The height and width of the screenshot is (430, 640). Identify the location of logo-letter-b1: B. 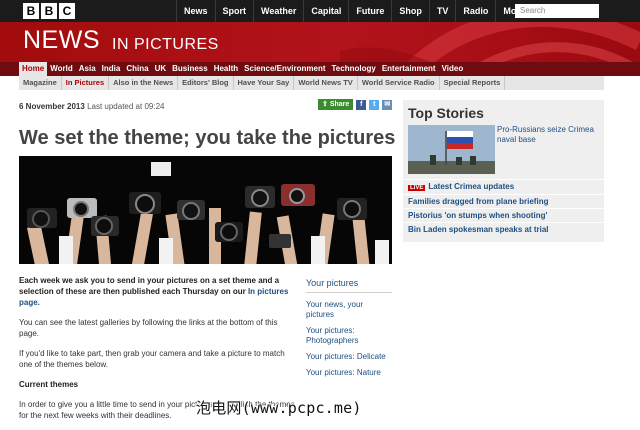
(31, 11).